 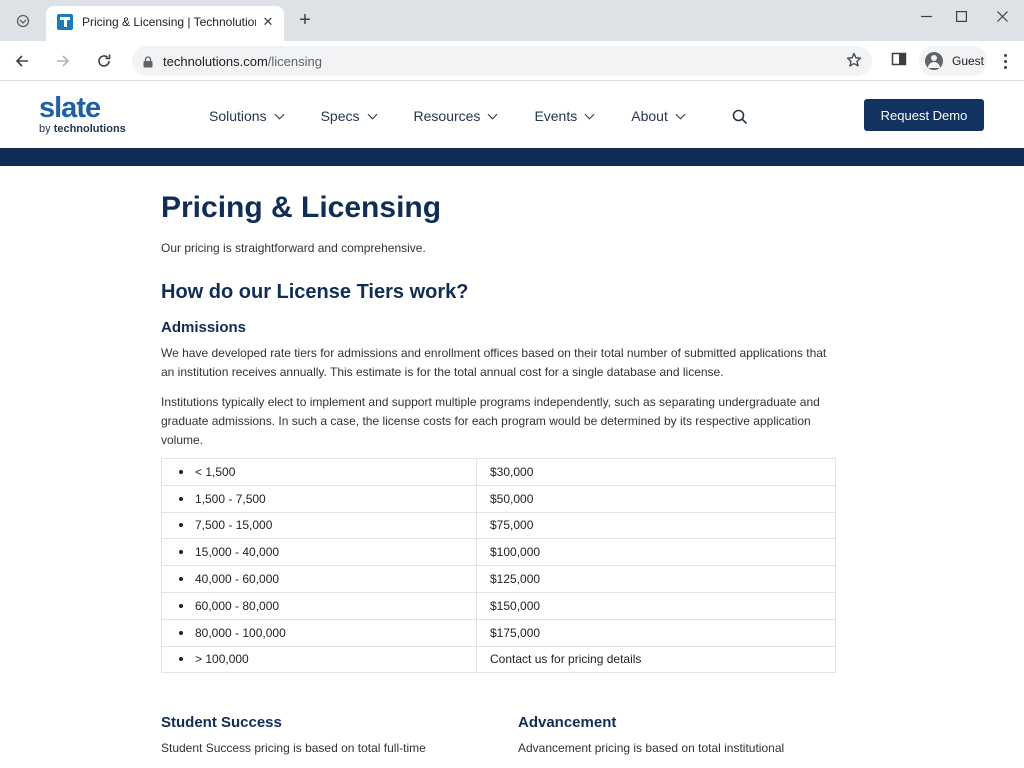 What do you see at coordinates (926, 16) in the screenshot?
I see `minimize-icon` at bounding box center [926, 16].